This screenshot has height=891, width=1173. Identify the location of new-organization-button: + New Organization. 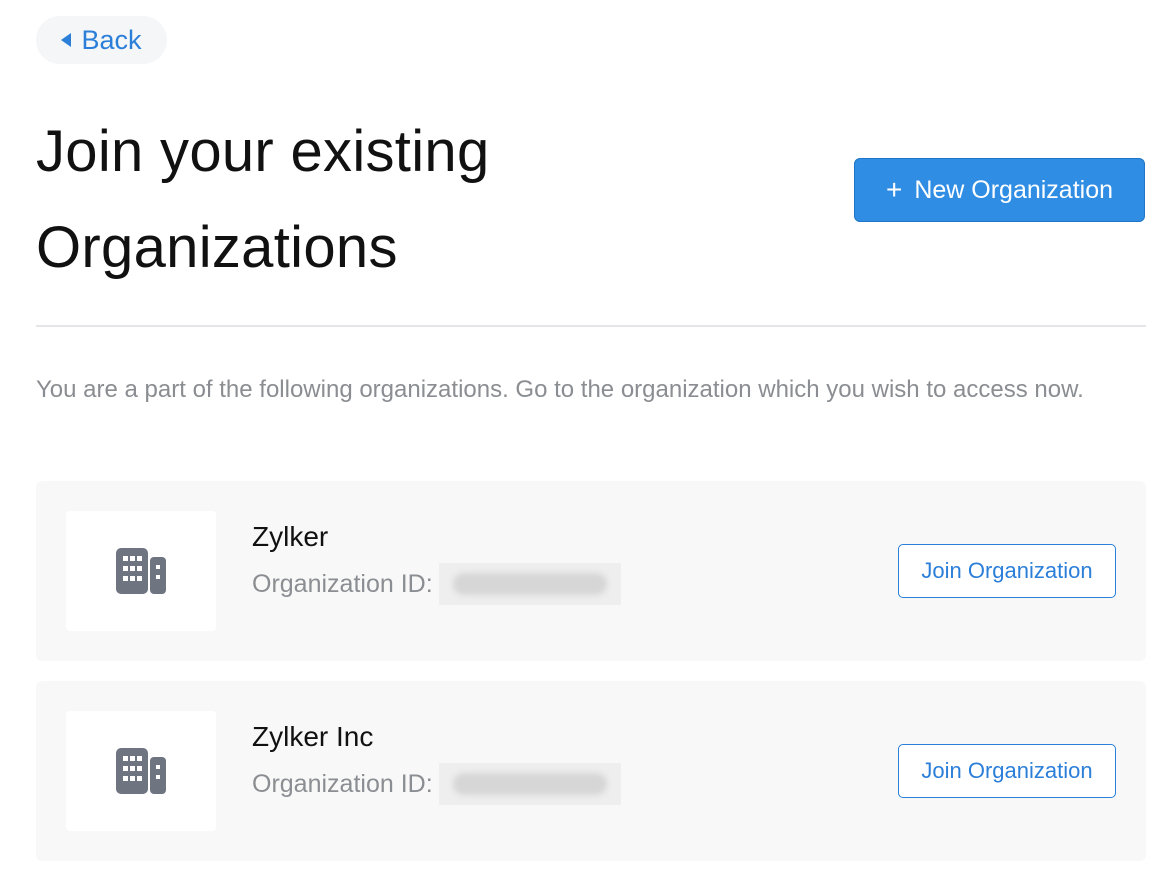
(999, 190).